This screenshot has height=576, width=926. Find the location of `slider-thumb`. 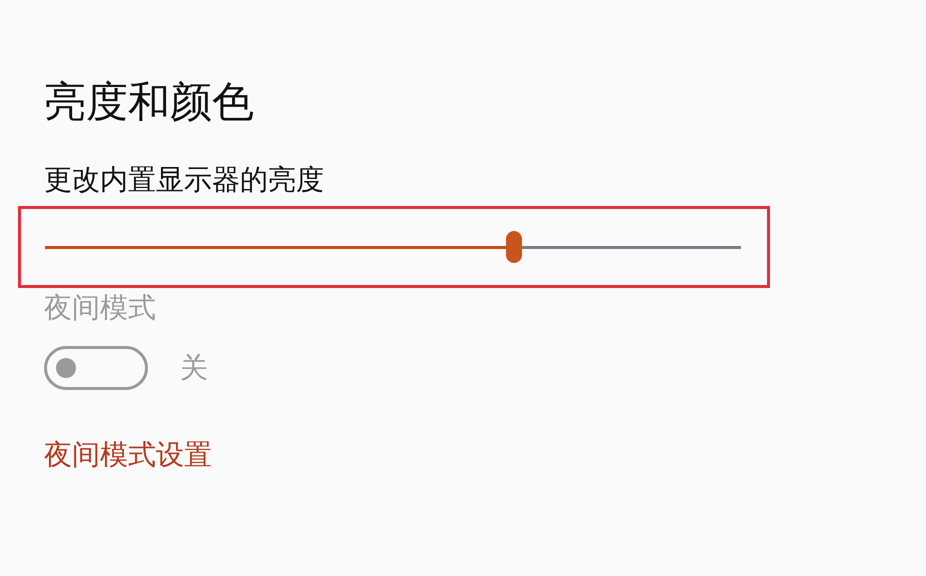

slider-thumb is located at coordinates (514, 247).